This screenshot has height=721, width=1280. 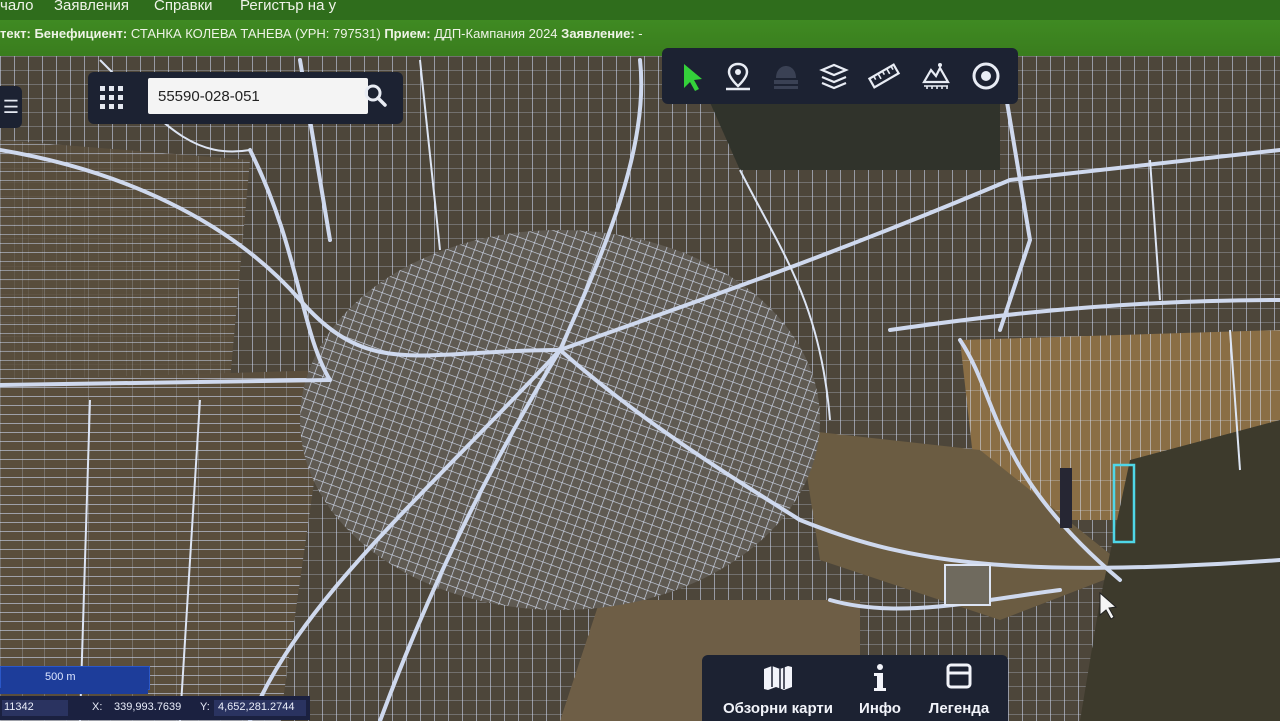 I want to click on layers-disabled-button, so click(x=786, y=76).